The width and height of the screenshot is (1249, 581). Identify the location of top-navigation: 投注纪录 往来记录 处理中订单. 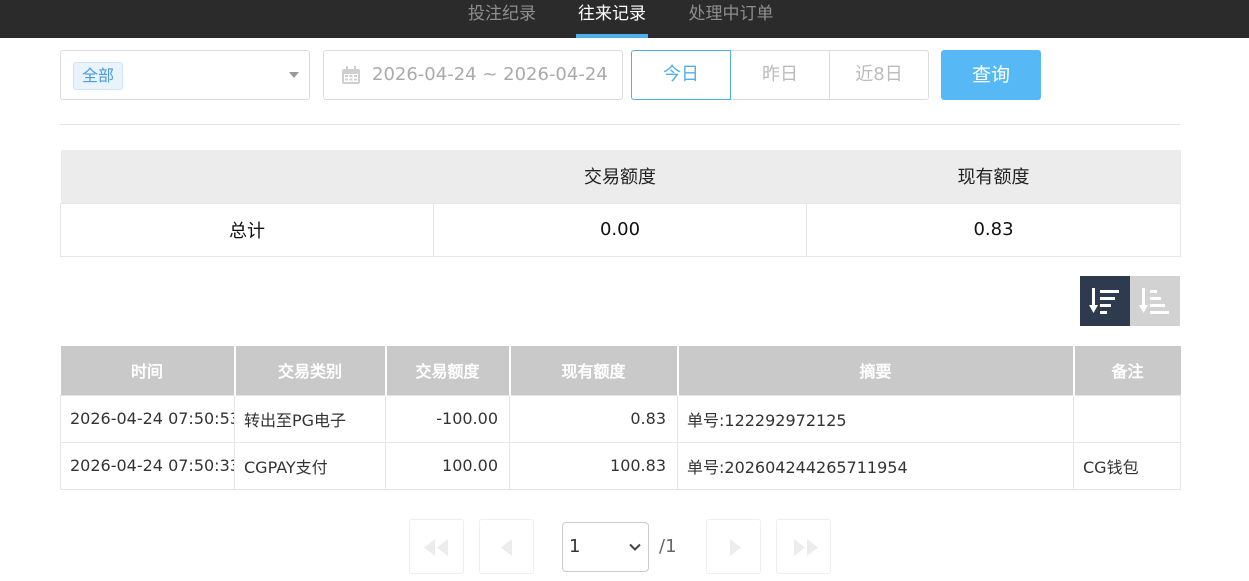
(624, 19).